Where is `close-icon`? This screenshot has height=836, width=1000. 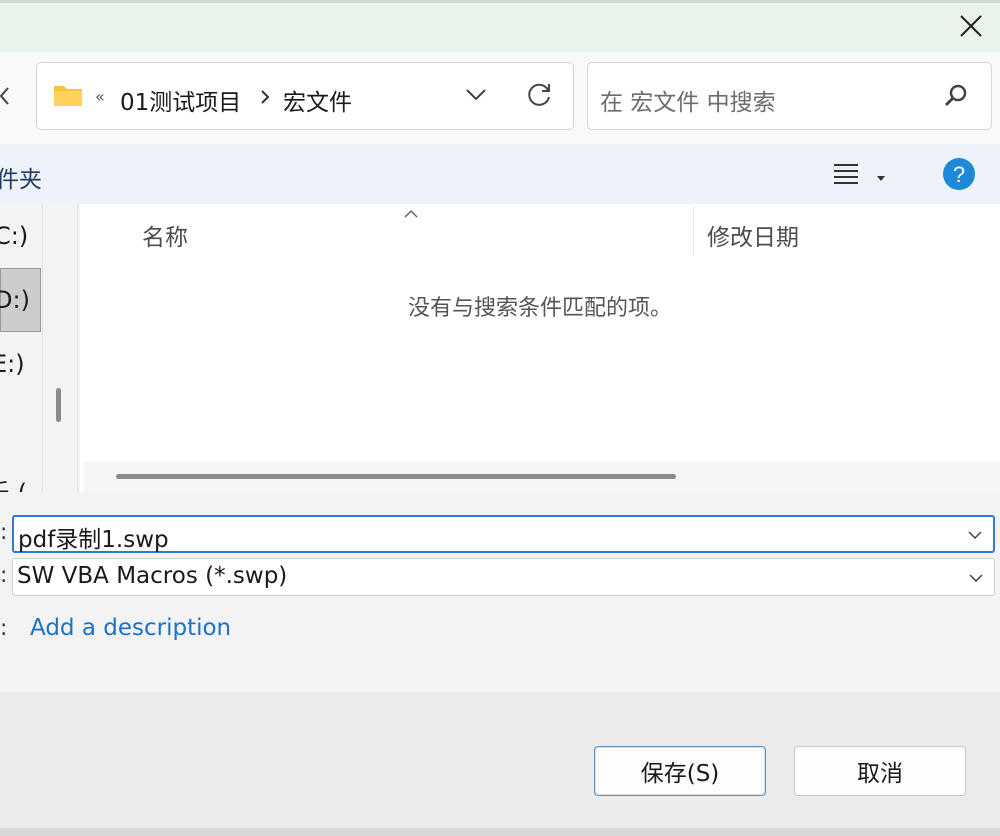 close-icon is located at coordinates (971, 26).